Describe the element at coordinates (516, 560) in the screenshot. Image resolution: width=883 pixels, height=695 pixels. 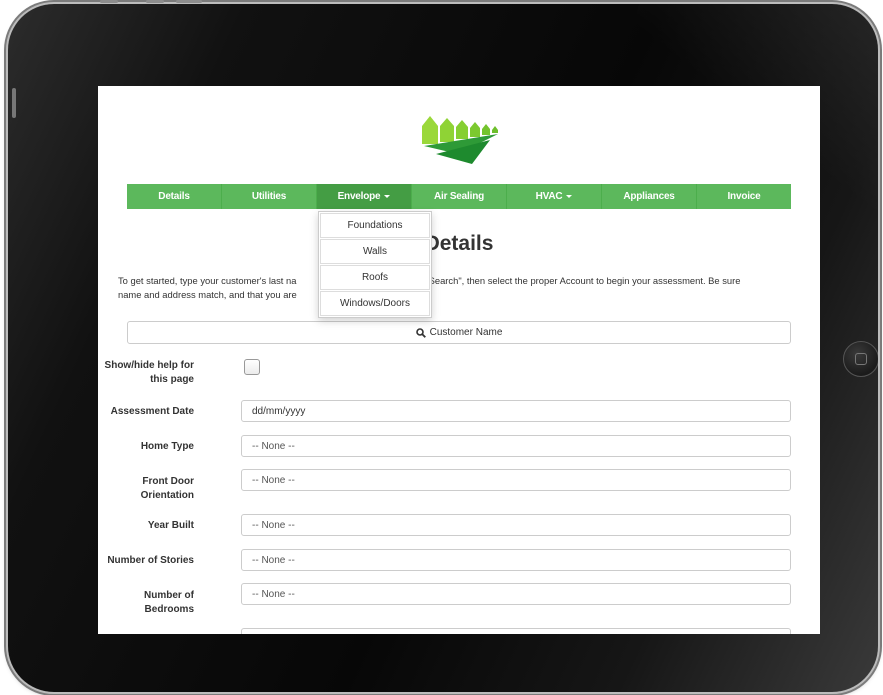
I see `stories-select: -- None --` at that location.